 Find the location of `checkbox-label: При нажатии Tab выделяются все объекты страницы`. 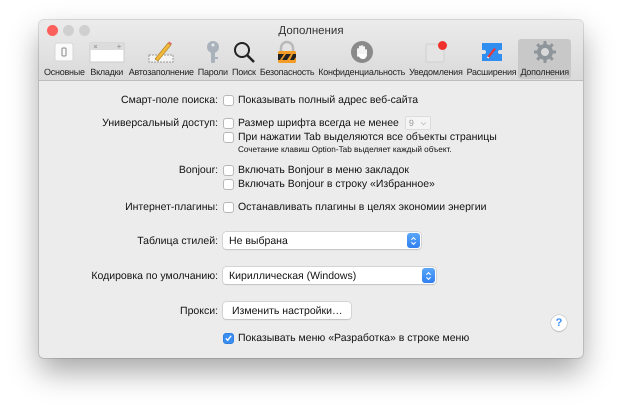

checkbox-label: При нажатии Tab выделяются все объекты страницы is located at coordinates (367, 137).